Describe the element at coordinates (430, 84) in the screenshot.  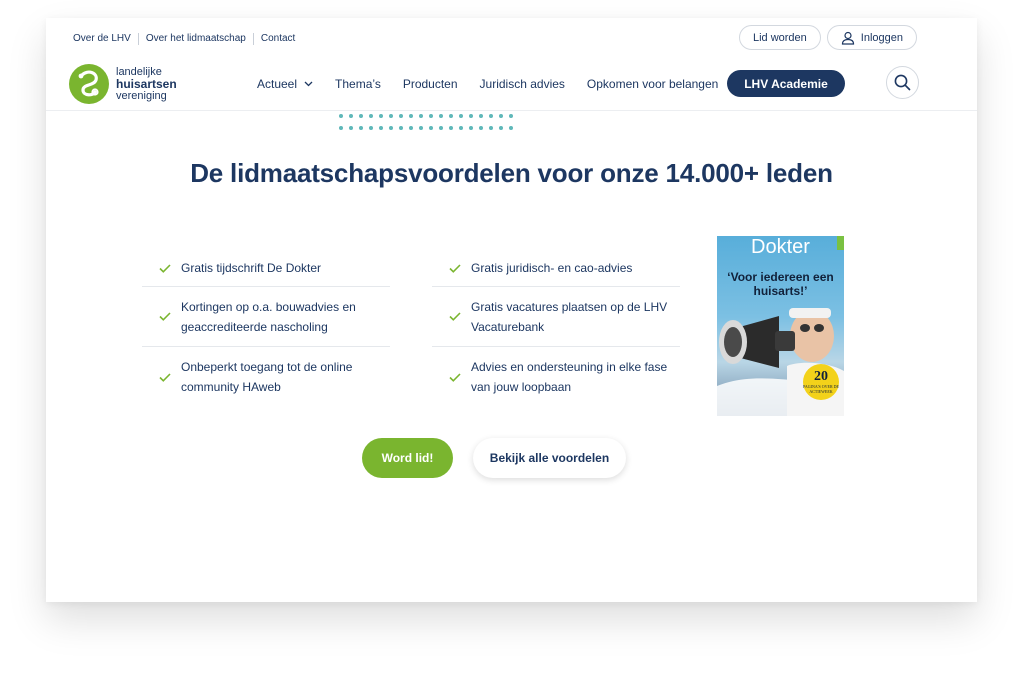
I see `nav-item-producten: Producten` at that location.